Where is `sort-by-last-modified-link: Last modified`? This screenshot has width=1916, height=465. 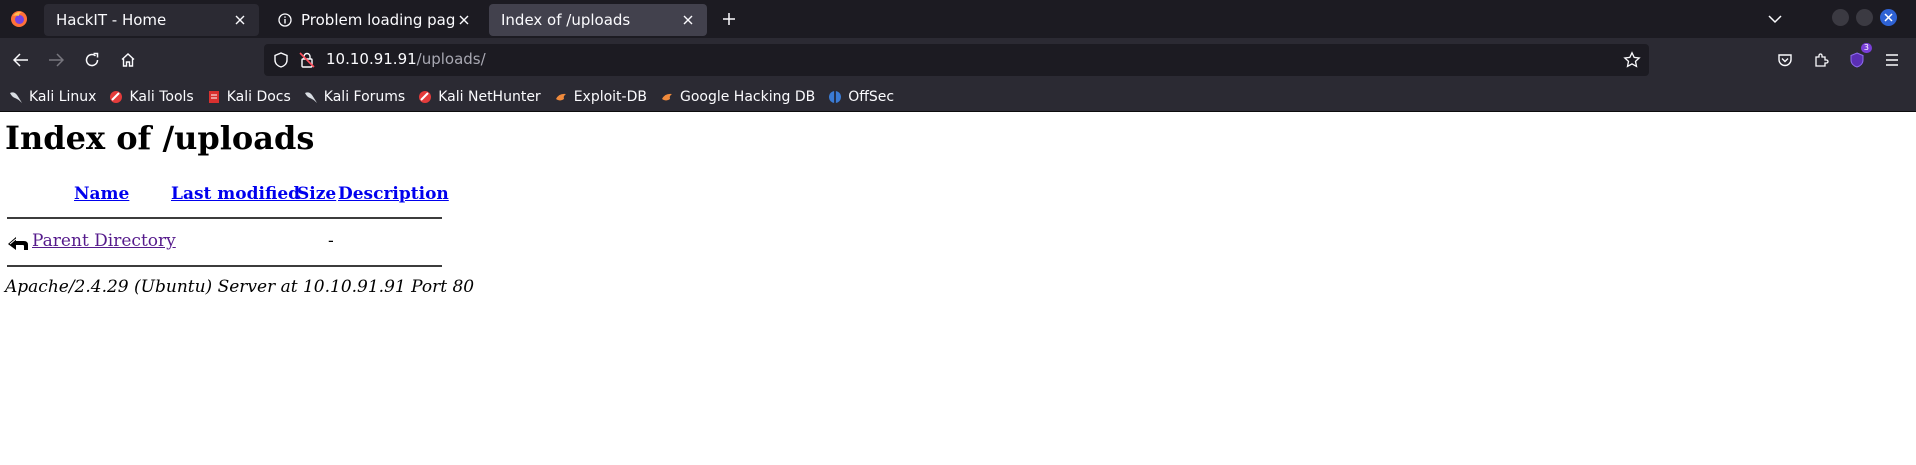
sort-by-last-modified-link: Last modified is located at coordinates (235, 194).